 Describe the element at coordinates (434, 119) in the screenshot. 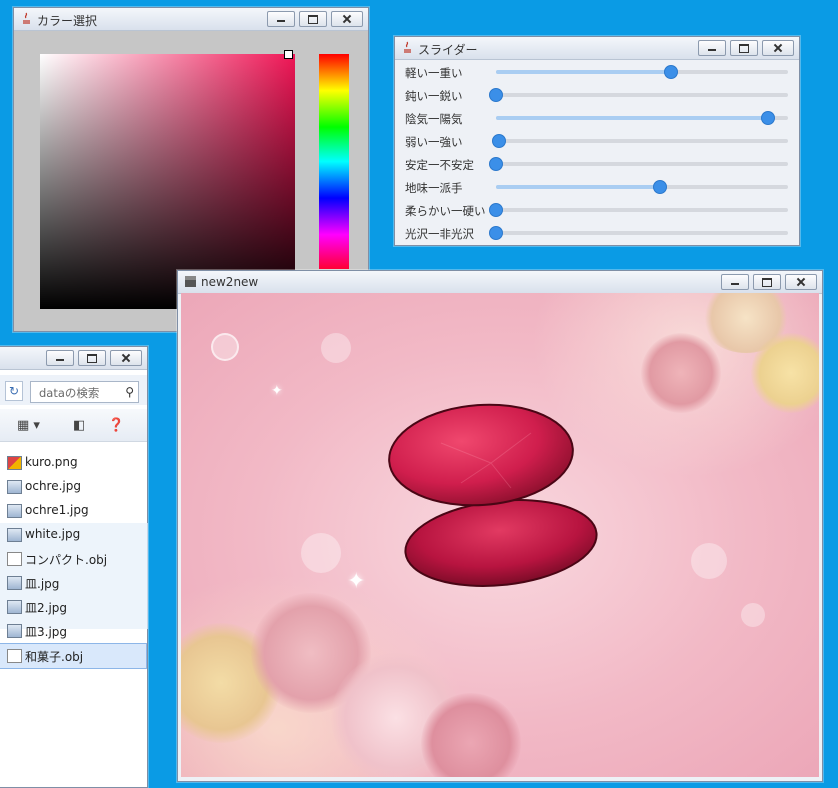

I see `slider-label: 陰気一陽気` at that location.